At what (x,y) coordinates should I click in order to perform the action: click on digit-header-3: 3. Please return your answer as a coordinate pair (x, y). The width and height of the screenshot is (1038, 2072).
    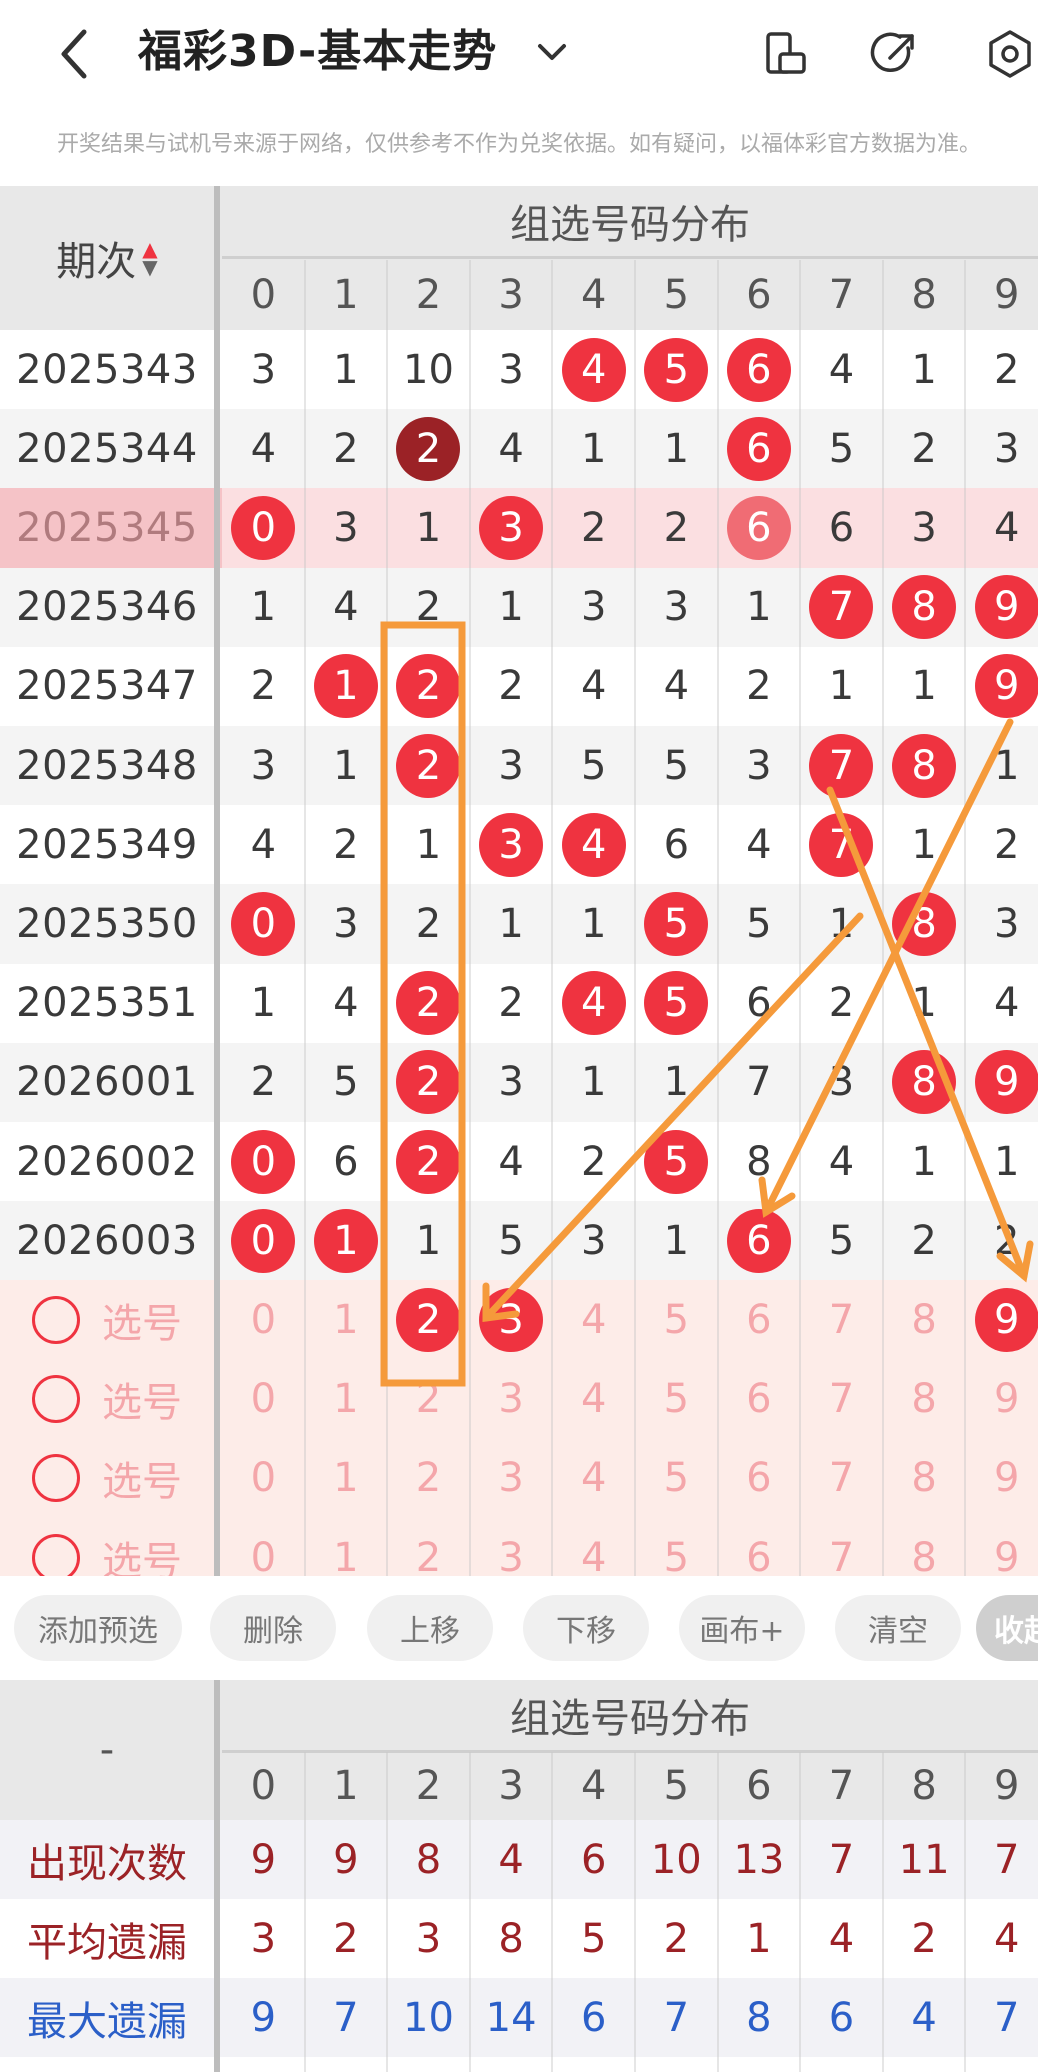
    Looking at the image, I should click on (511, 295).